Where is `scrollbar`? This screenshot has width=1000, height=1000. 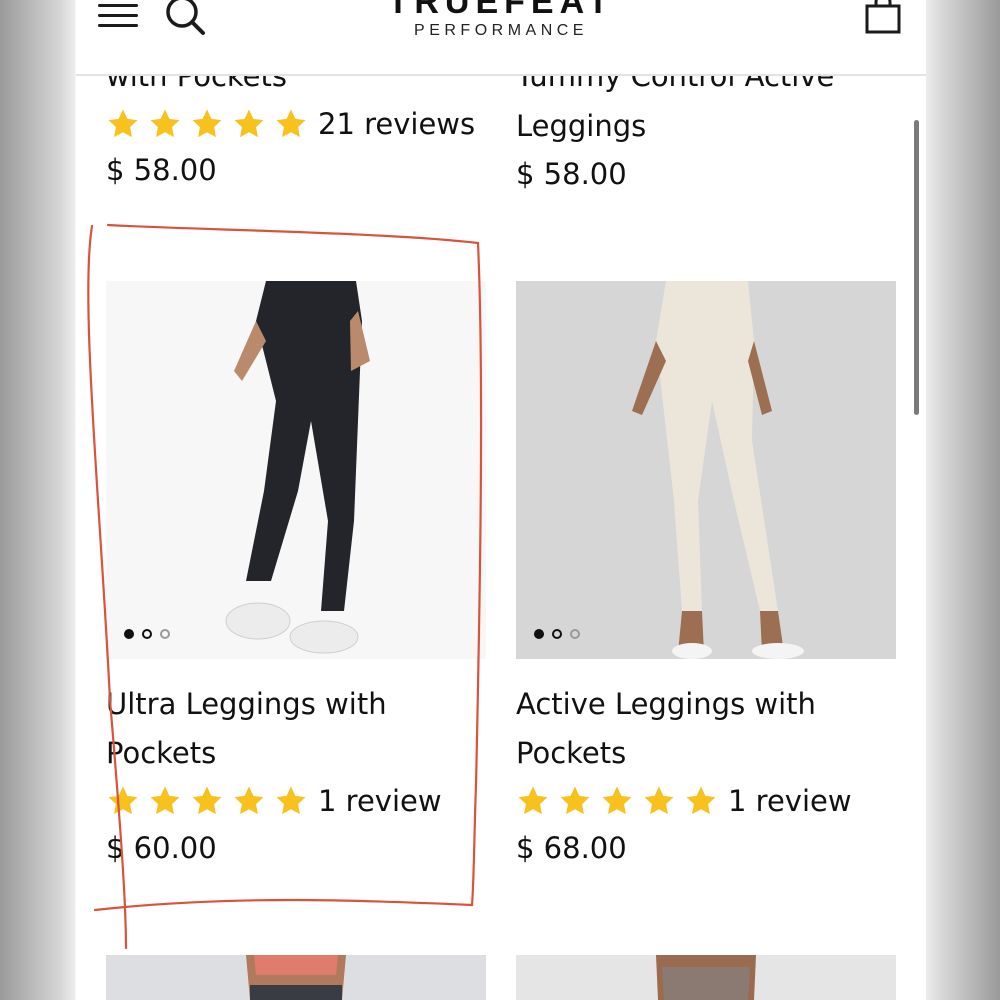 scrollbar is located at coordinates (916, 267).